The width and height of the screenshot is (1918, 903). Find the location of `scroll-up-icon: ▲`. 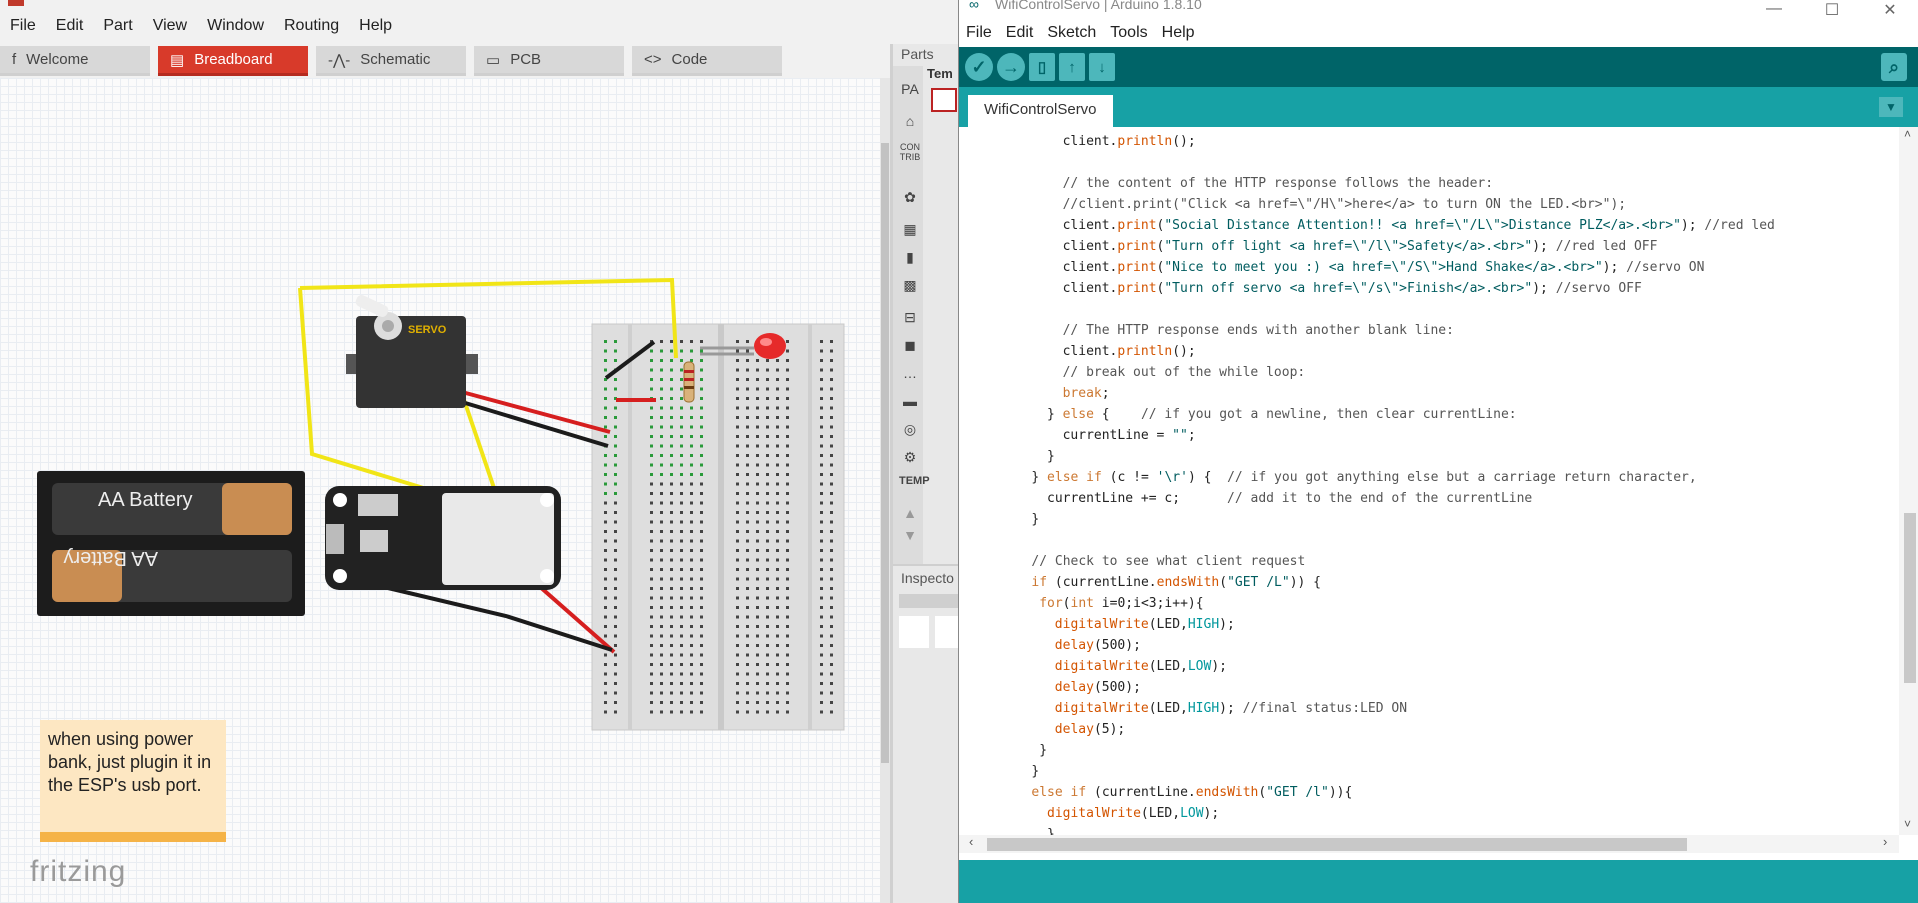

scroll-up-icon: ▲ is located at coordinates (910, 513).